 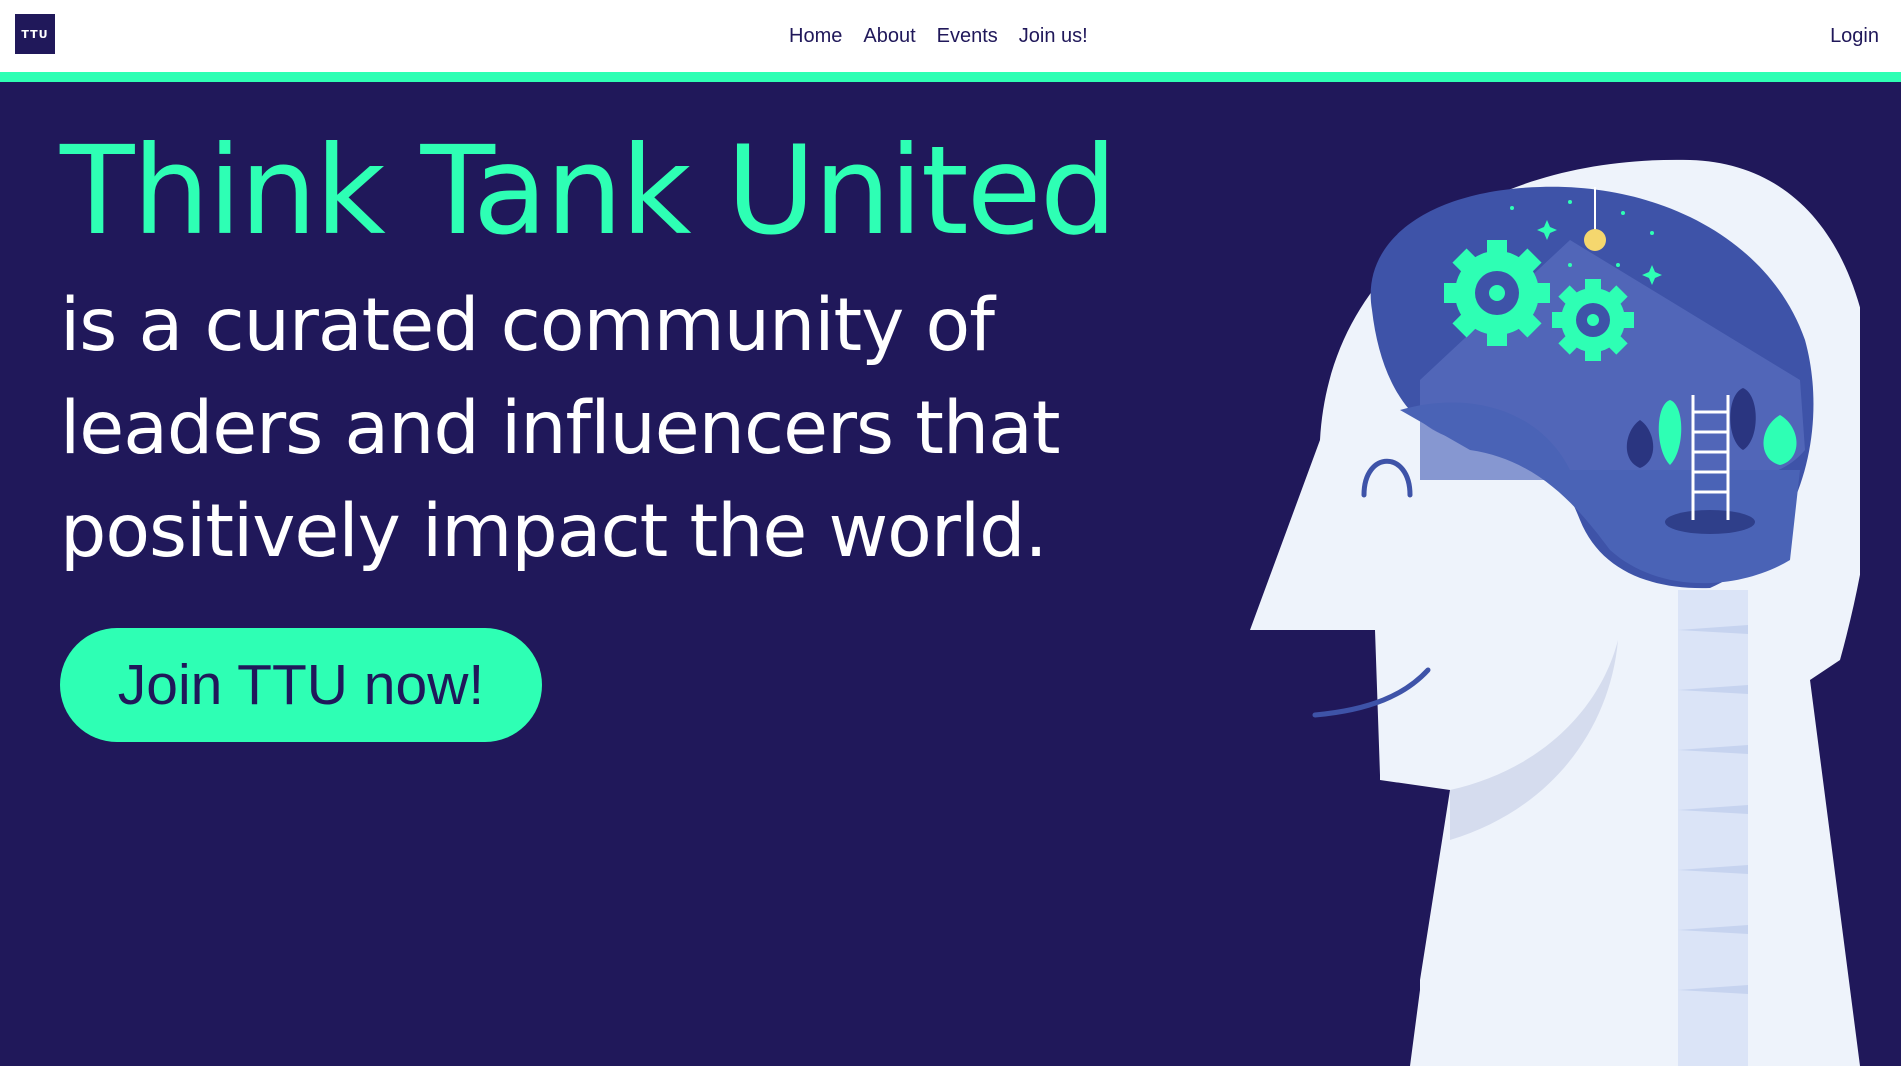 I want to click on nav-join-link: Join us!, so click(x=1053, y=36).